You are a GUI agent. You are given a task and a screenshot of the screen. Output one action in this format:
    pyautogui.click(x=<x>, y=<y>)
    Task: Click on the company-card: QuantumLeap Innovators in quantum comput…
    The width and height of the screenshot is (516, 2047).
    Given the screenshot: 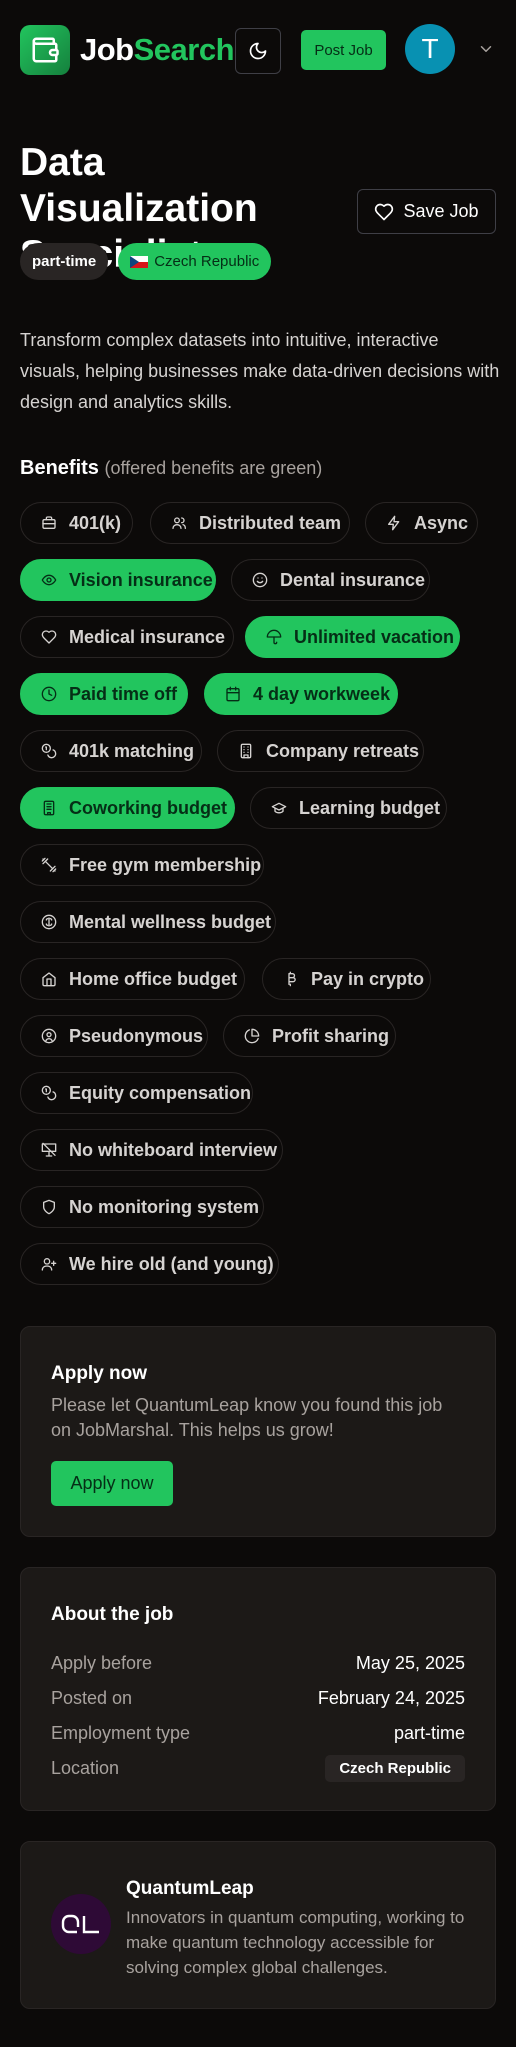 What is the action you would take?
    pyautogui.click(x=258, y=1925)
    